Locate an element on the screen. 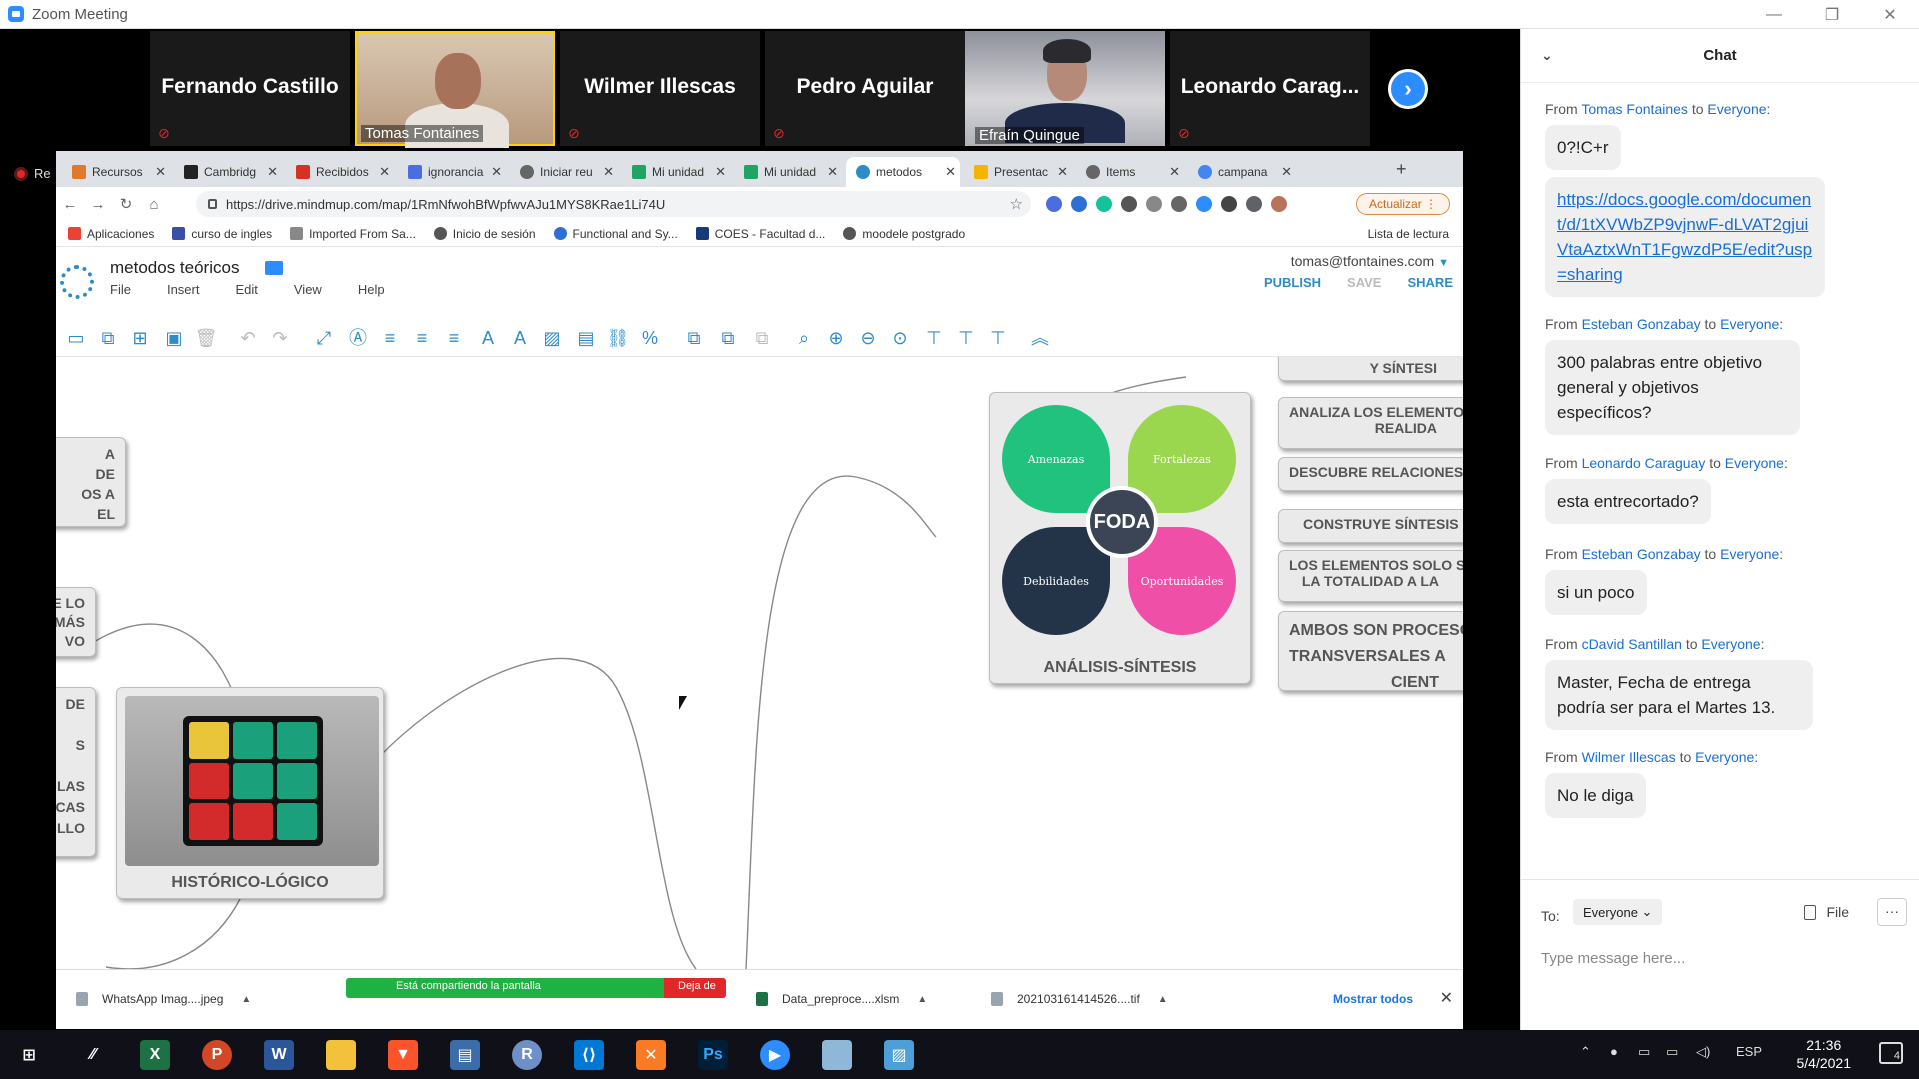 Image resolution: width=1919 pixels, height=1079 pixels. edit-text-icon: Ⓐ is located at coordinates (358, 338).